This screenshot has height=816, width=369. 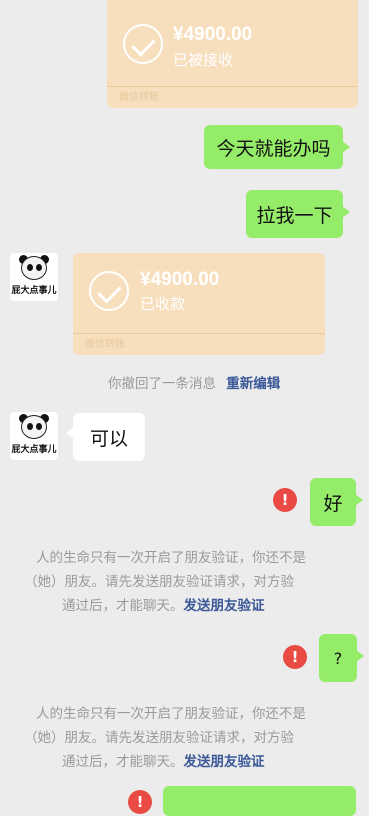 What do you see at coordinates (338, 658) in the screenshot?
I see `message-text: ?` at bounding box center [338, 658].